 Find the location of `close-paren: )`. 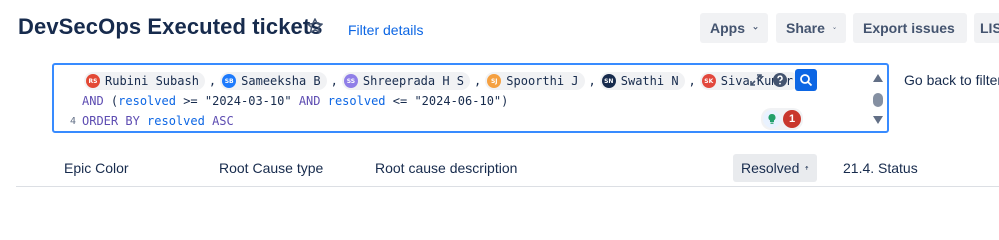

close-paren: ) is located at coordinates (505, 101).